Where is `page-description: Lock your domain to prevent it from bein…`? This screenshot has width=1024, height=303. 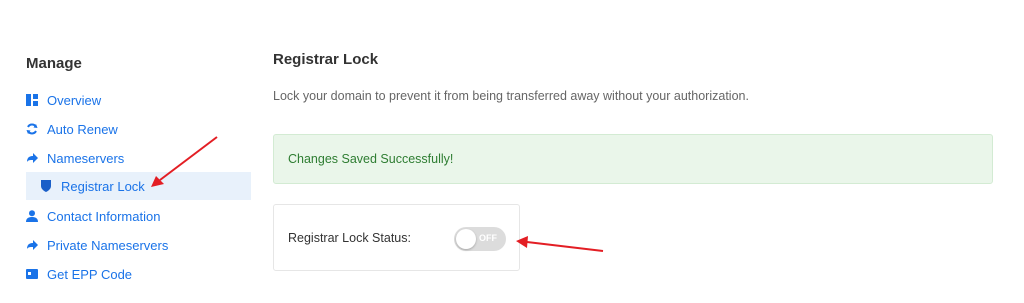
page-description: Lock your domain to prevent it from bein… is located at coordinates (511, 96).